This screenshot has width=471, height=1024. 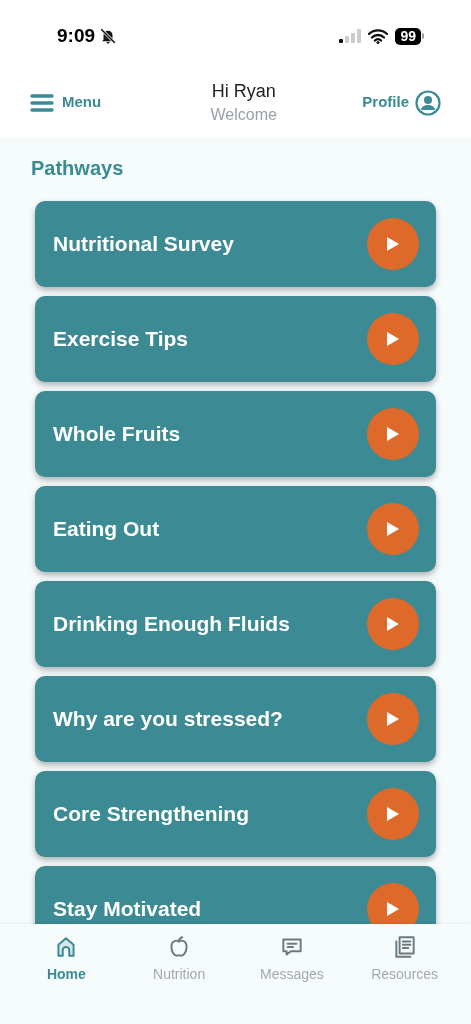 I want to click on pathway-title: Drinking Enough Fluids, so click(x=171, y=624).